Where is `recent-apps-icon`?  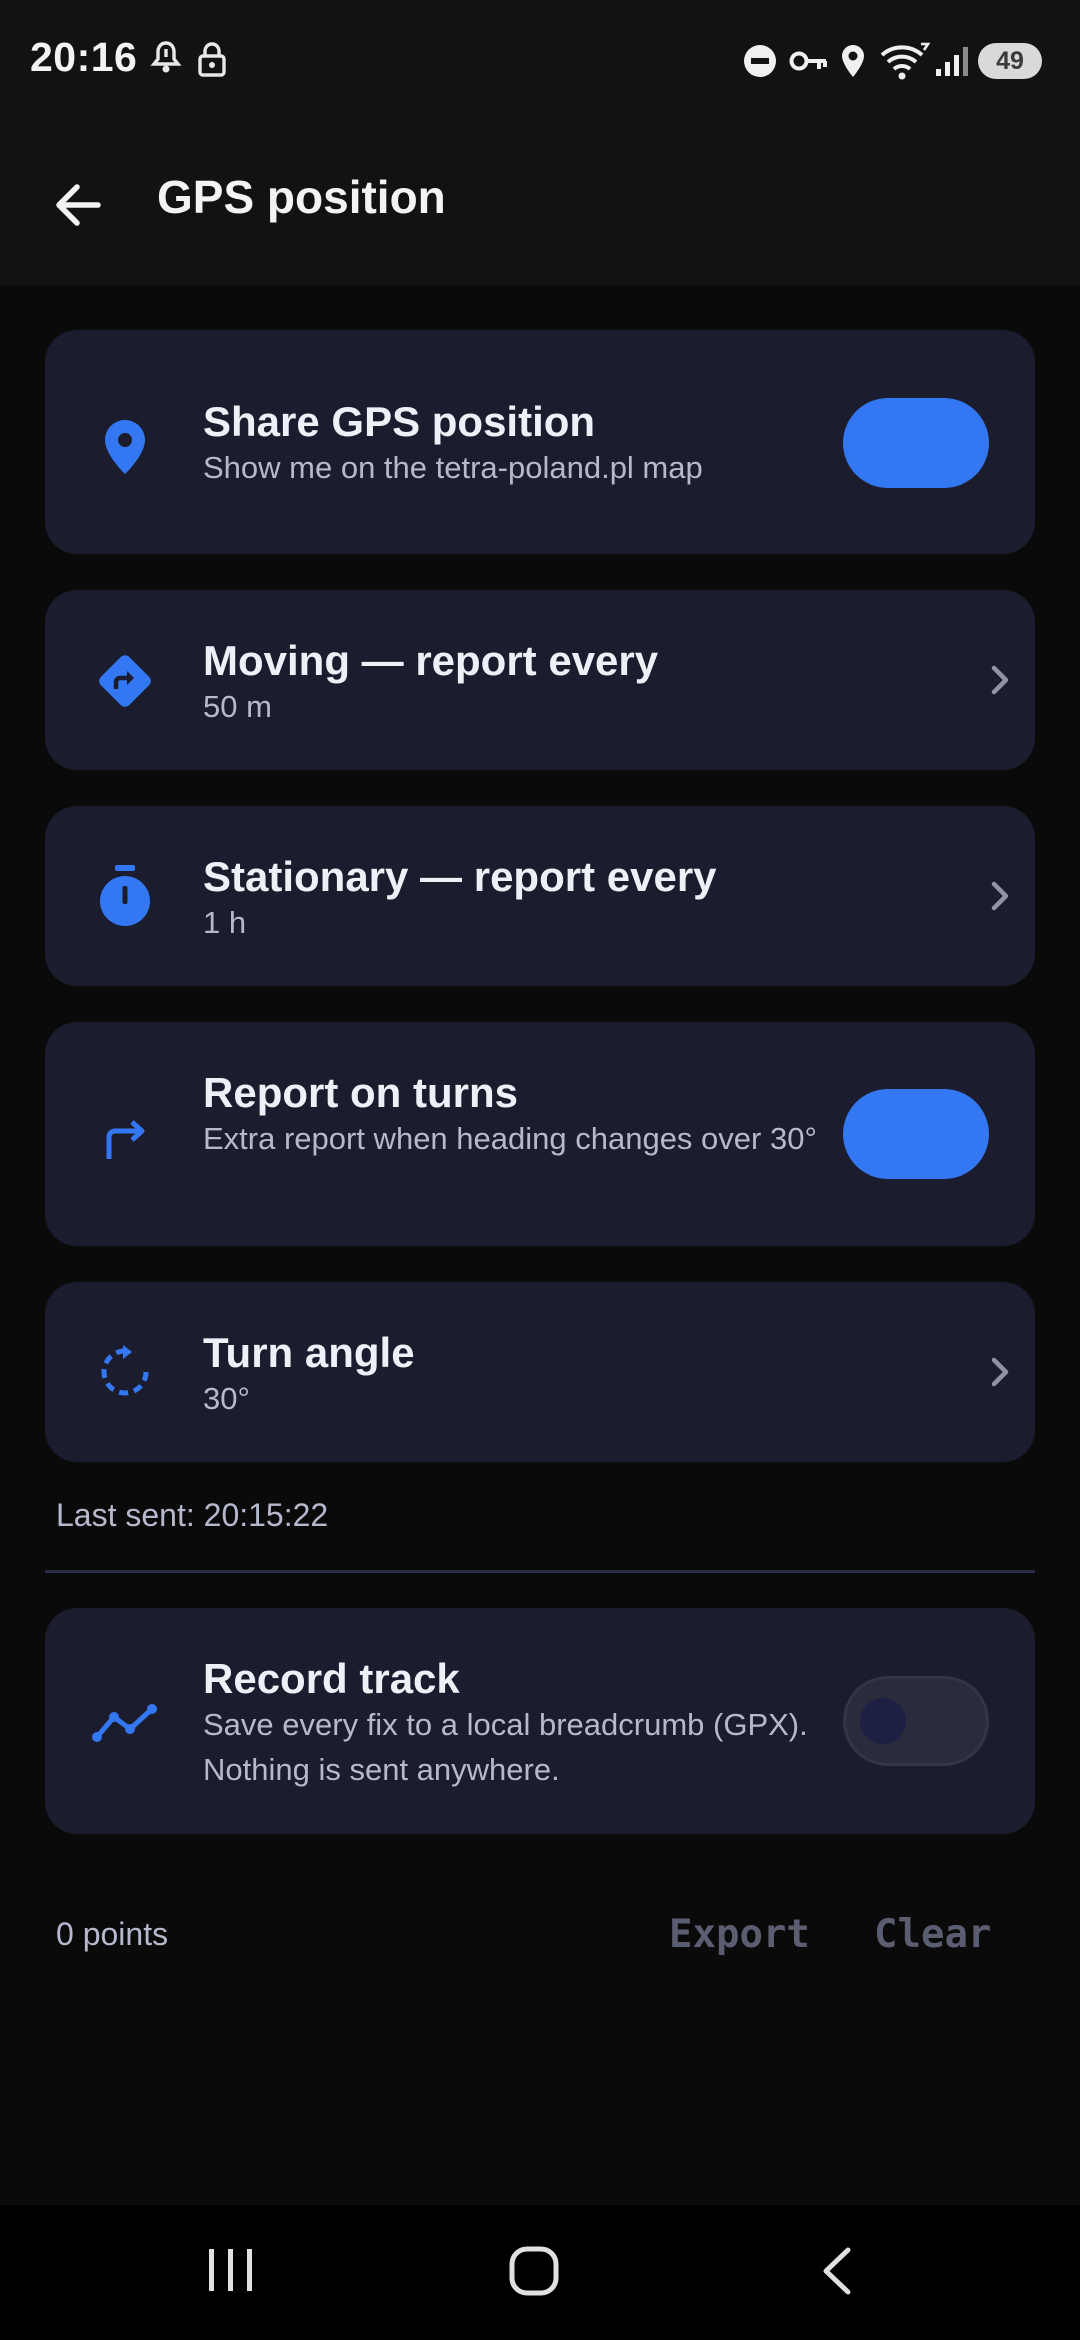
recent-apps-icon is located at coordinates (231, 2270).